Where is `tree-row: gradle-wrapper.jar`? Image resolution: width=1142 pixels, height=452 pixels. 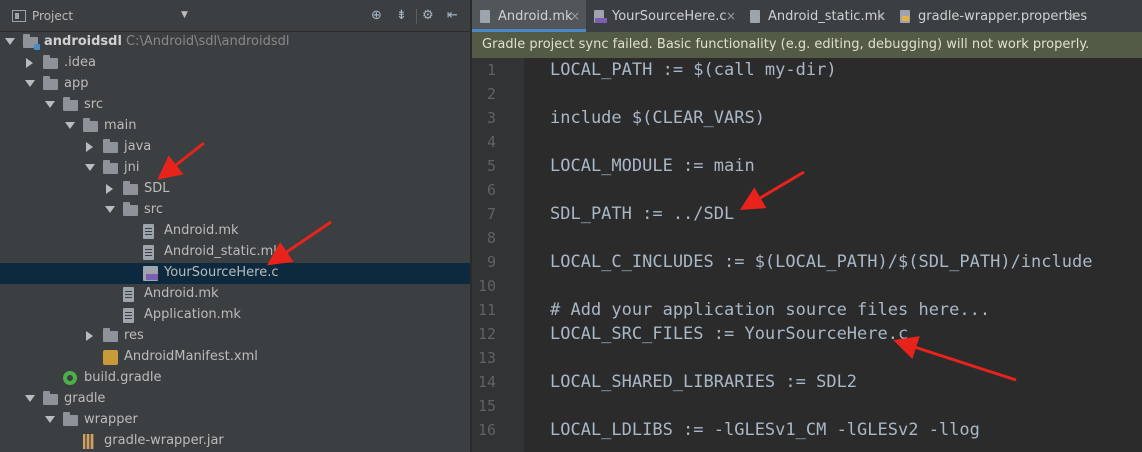 tree-row: gradle-wrapper.jar is located at coordinates (235, 441).